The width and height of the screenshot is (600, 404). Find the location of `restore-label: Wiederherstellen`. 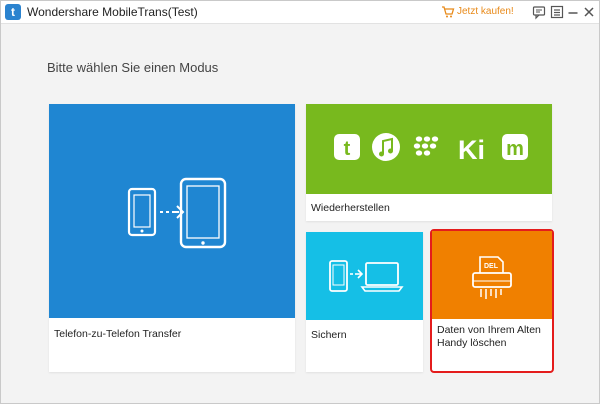

restore-label: Wiederherstellen is located at coordinates (350, 208).